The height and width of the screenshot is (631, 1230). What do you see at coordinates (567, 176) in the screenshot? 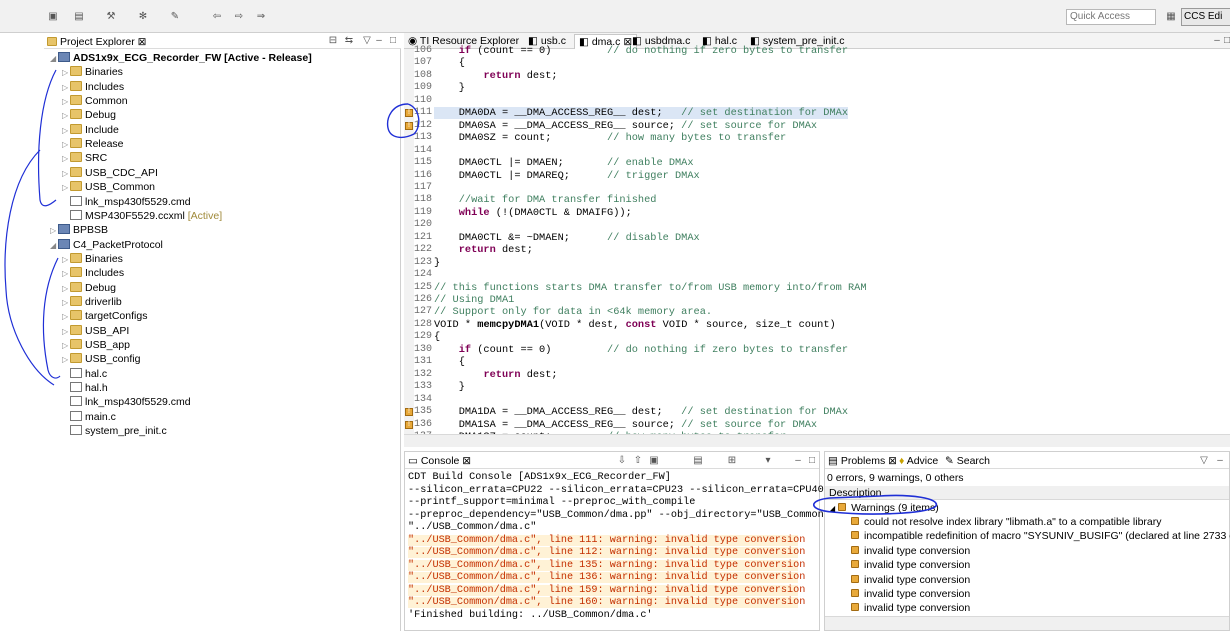
I see `code-line: DMA0CTL |= DMAREQ; // trigger DMAx` at bounding box center [567, 176].